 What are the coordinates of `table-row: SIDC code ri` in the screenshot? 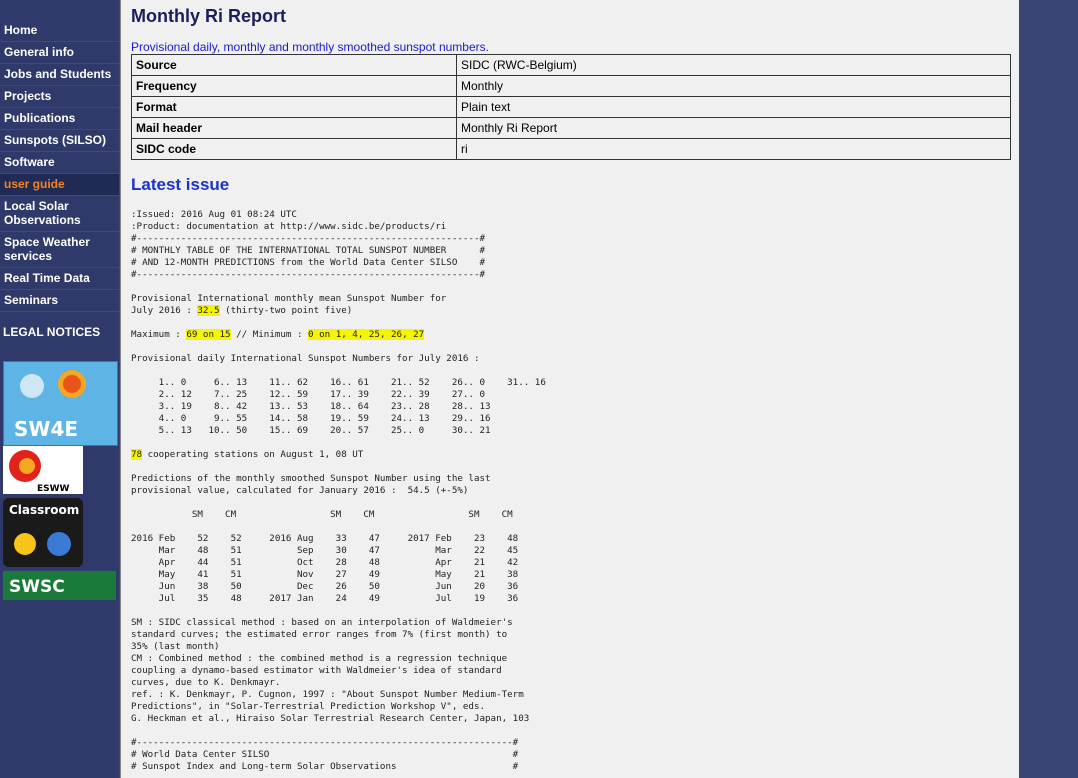 It's located at (571, 149).